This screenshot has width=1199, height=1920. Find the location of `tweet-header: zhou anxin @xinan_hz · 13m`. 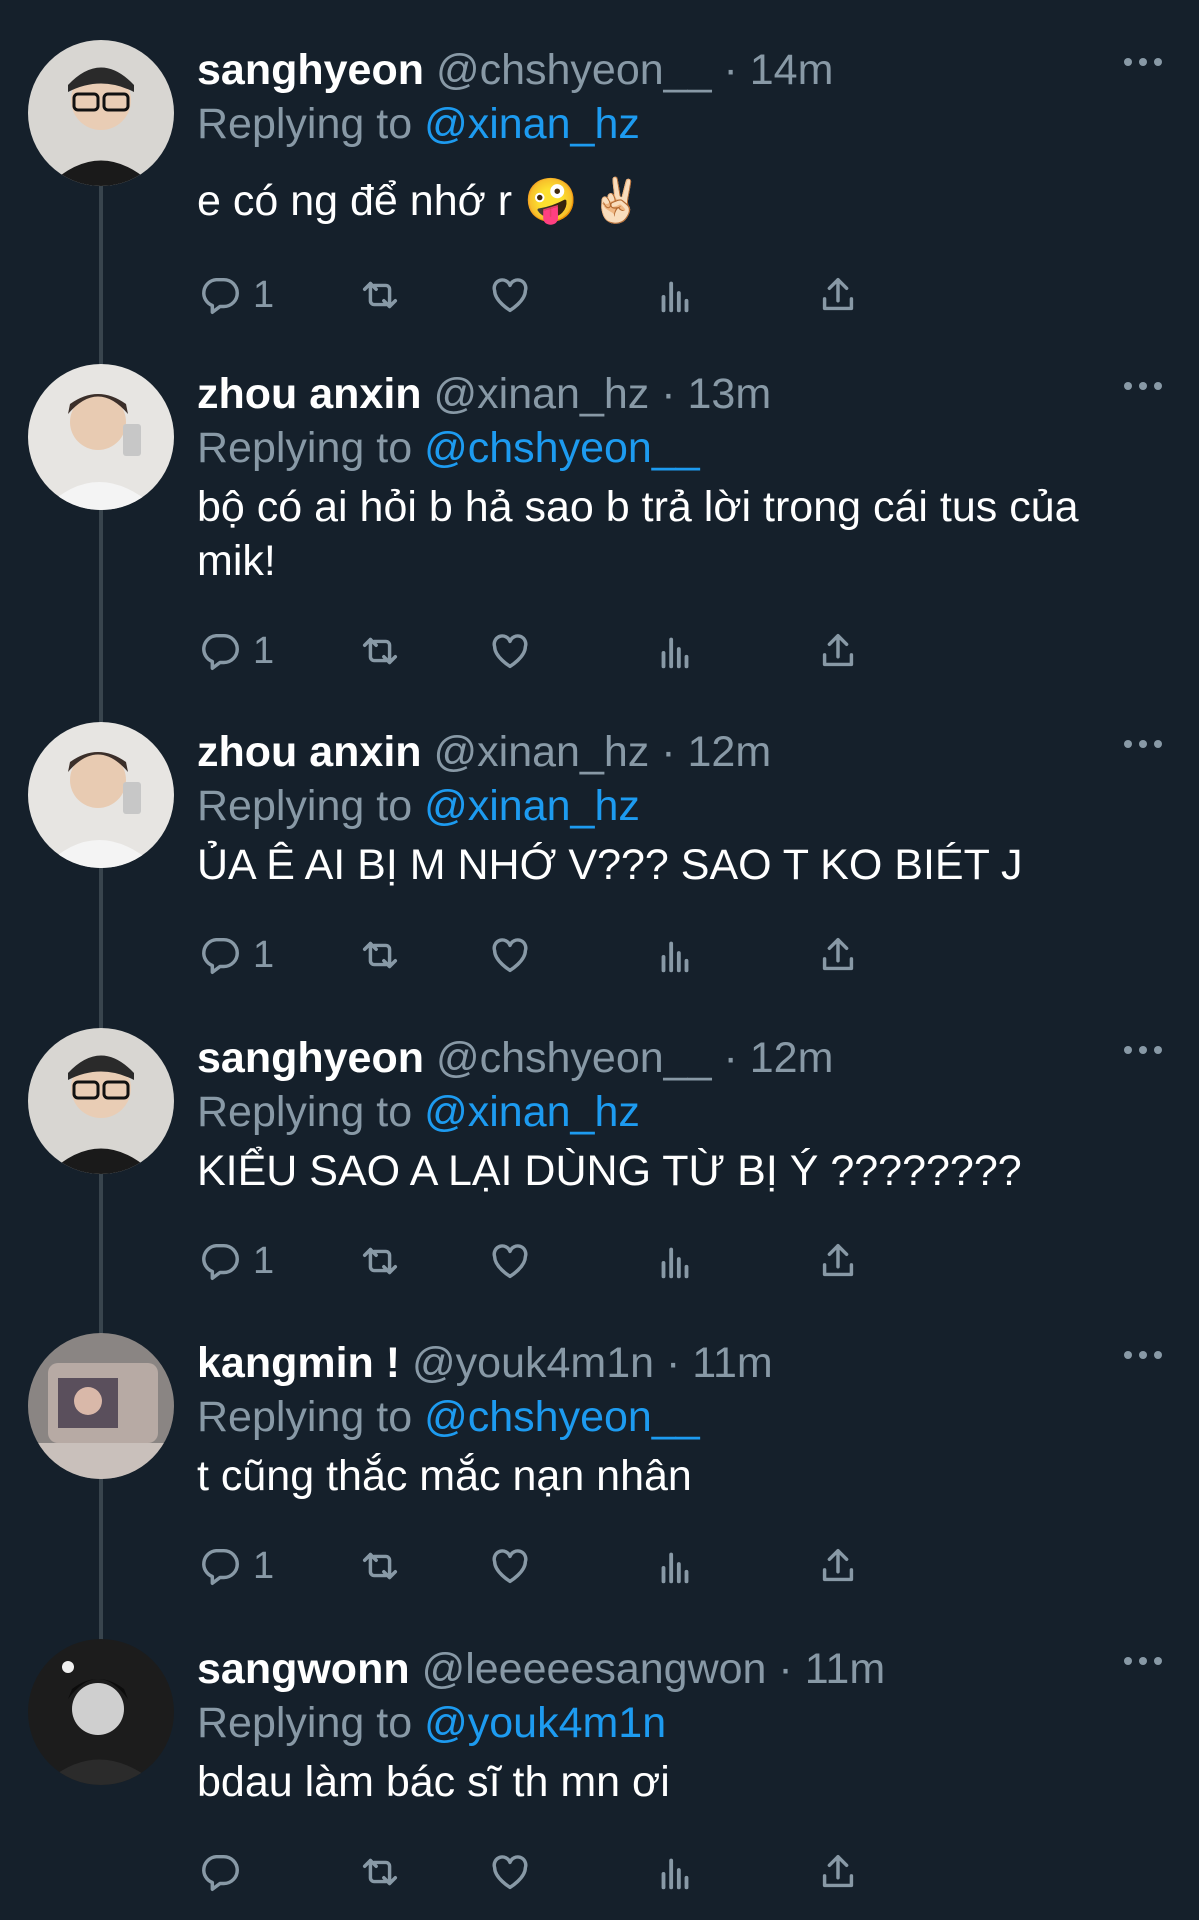

tweet-header: zhou anxin @xinan_hz · 13m is located at coordinates (484, 394).